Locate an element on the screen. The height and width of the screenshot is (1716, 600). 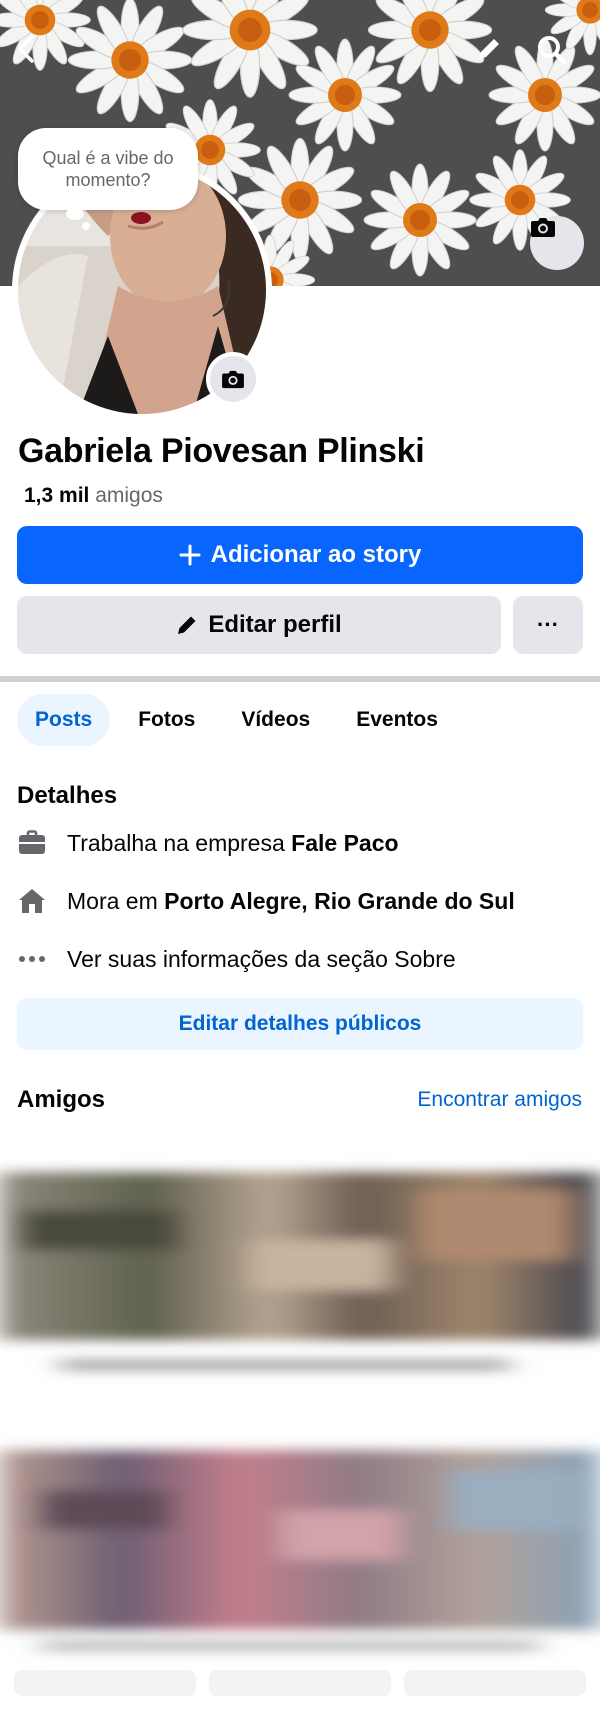
profile-tabs: Posts Fotos Vídeos Eventos is located at coordinates (236, 720).